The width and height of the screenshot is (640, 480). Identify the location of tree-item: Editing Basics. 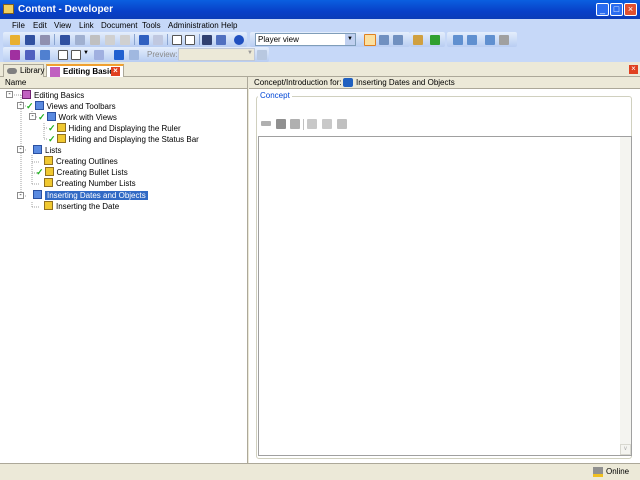
(53, 95).